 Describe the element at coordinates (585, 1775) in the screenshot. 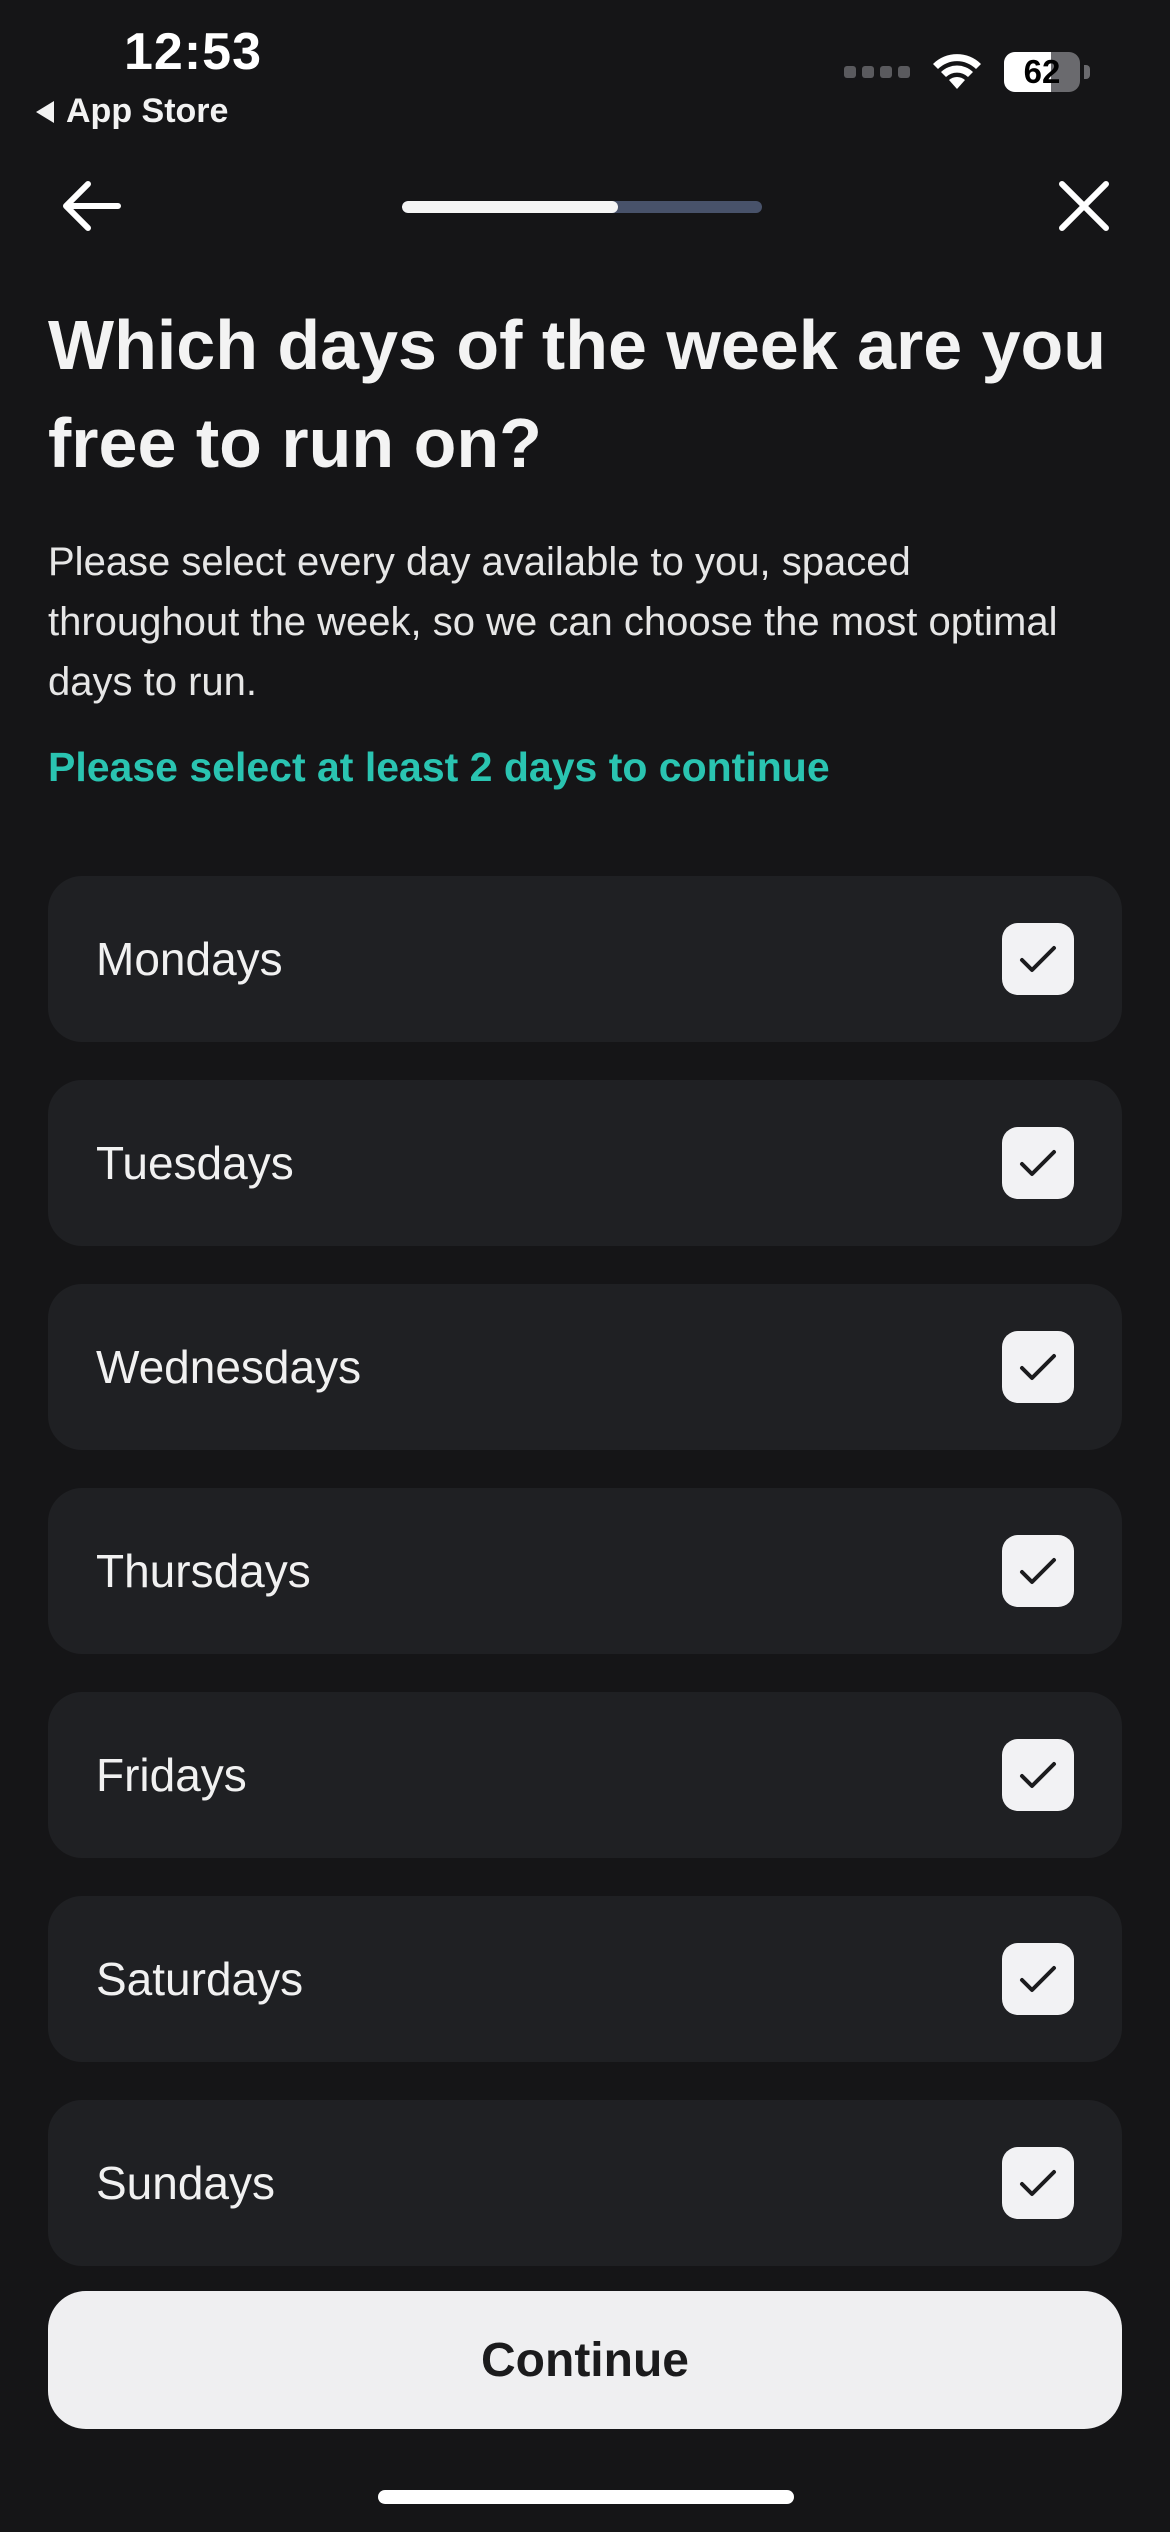

I see `day-option-friday: Fridays` at that location.